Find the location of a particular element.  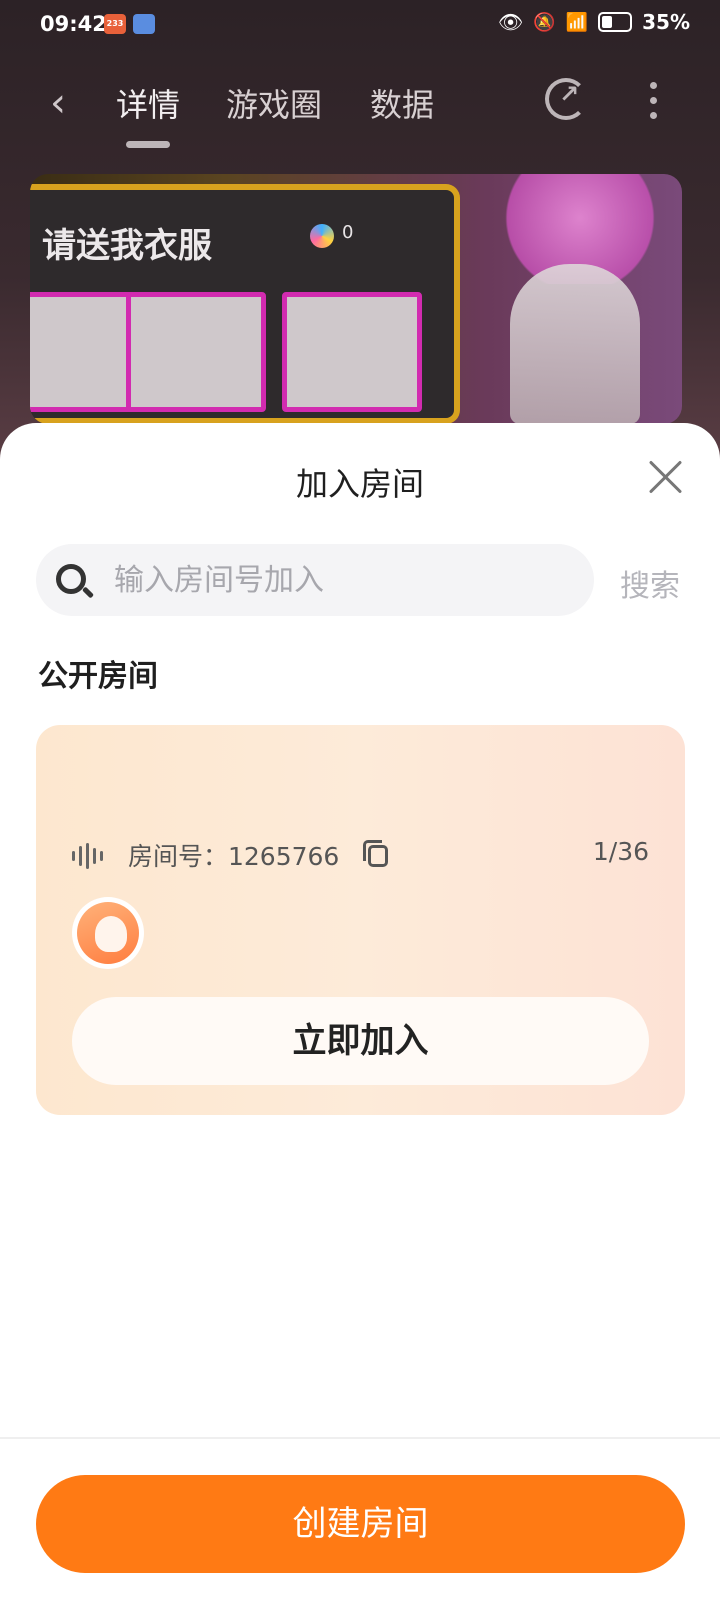

sheet-title: 加入房间 is located at coordinates (359, 484).